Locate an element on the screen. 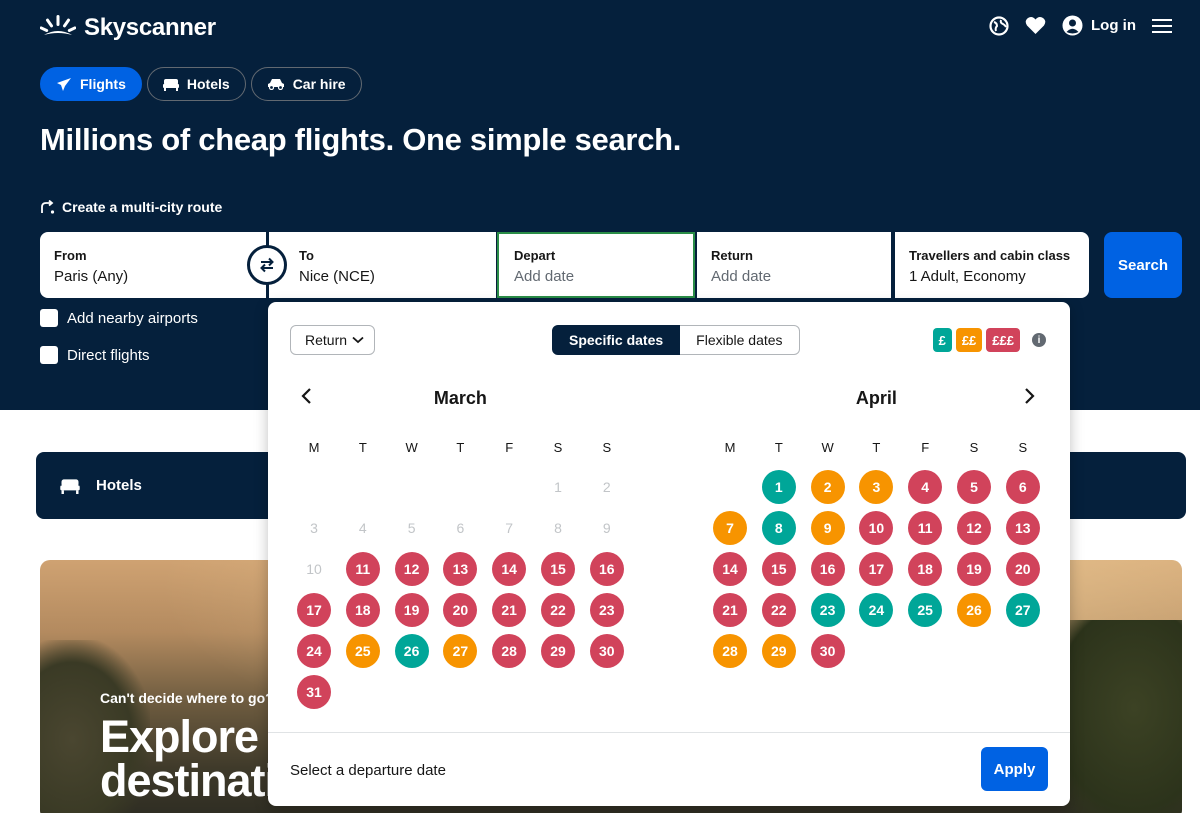 The image size is (1200, 813). day-march-5: 5 is located at coordinates (411, 528).